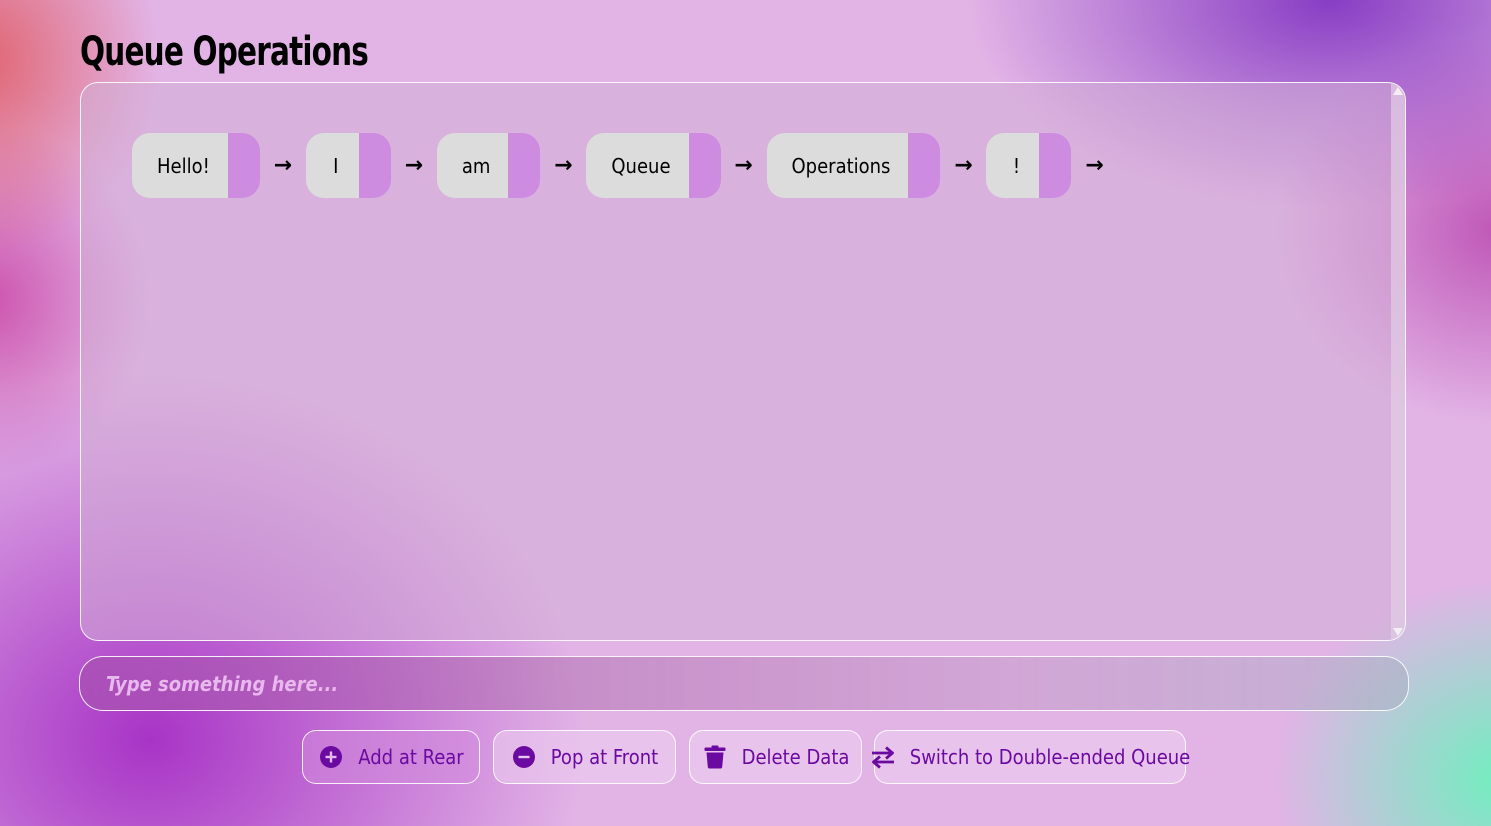 This screenshot has height=826, width=1491. I want to click on queue-node: Hello!, so click(196, 165).